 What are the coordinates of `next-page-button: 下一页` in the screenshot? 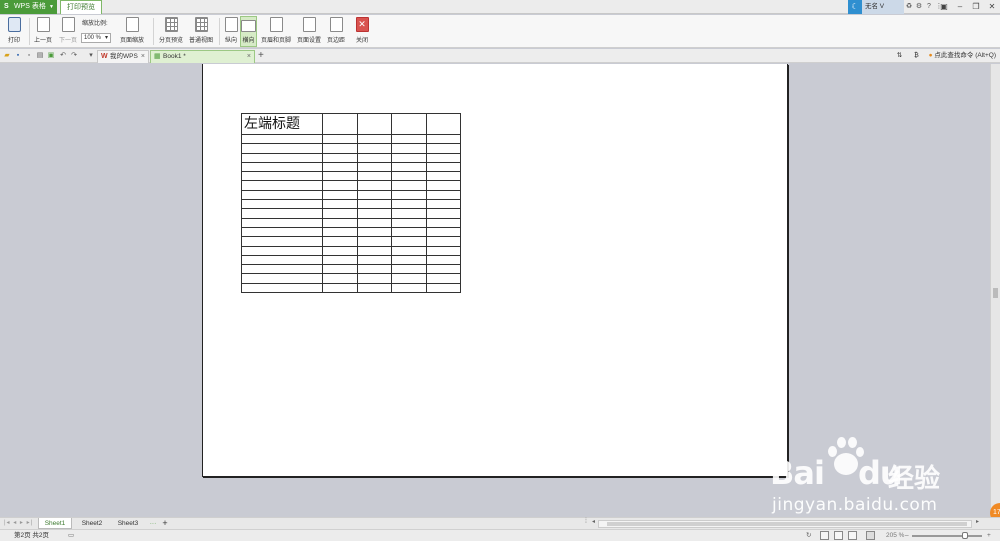 It's located at (68, 31).